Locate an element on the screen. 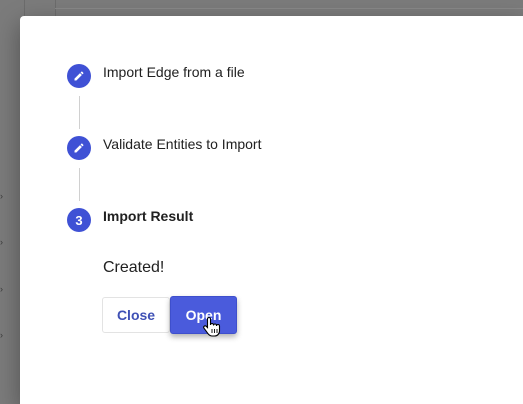  step-1-indicator is located at coordinates (79, 76).